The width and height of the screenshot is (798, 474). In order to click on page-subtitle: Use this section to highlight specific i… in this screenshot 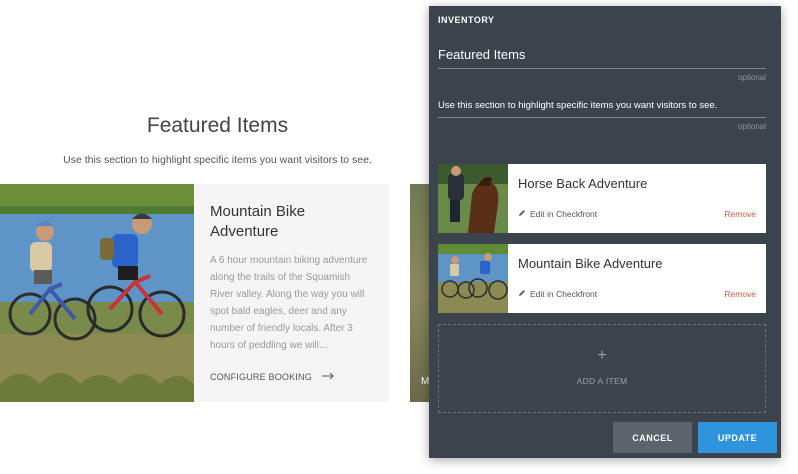, I will do `click(217, 160)`.